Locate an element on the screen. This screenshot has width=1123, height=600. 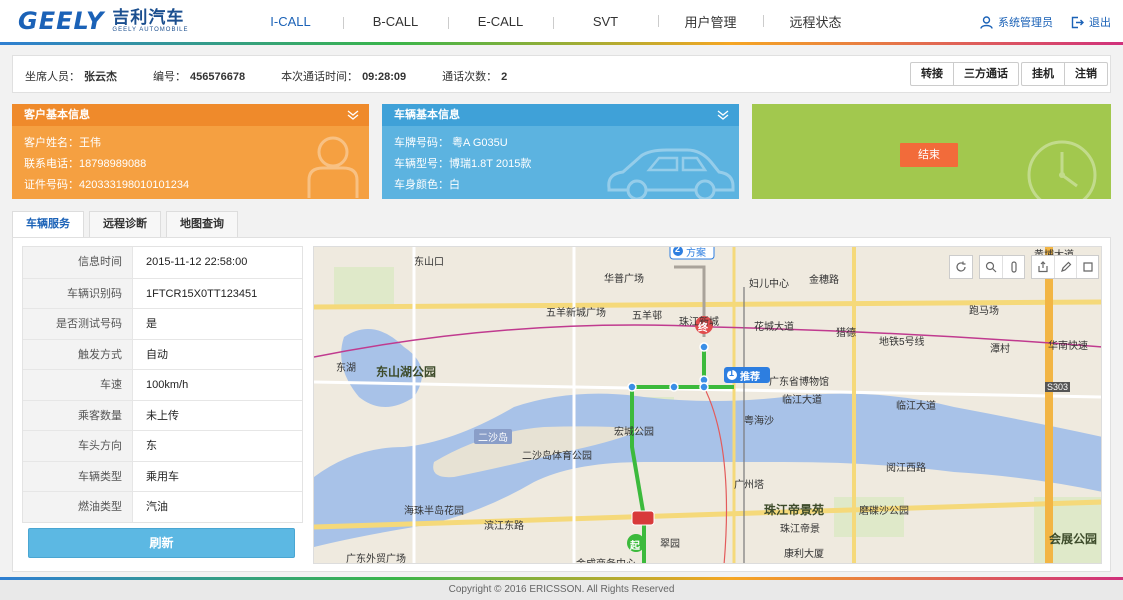
vehicle-color: 车身颜色：白 is located at coordinates (427, 185).